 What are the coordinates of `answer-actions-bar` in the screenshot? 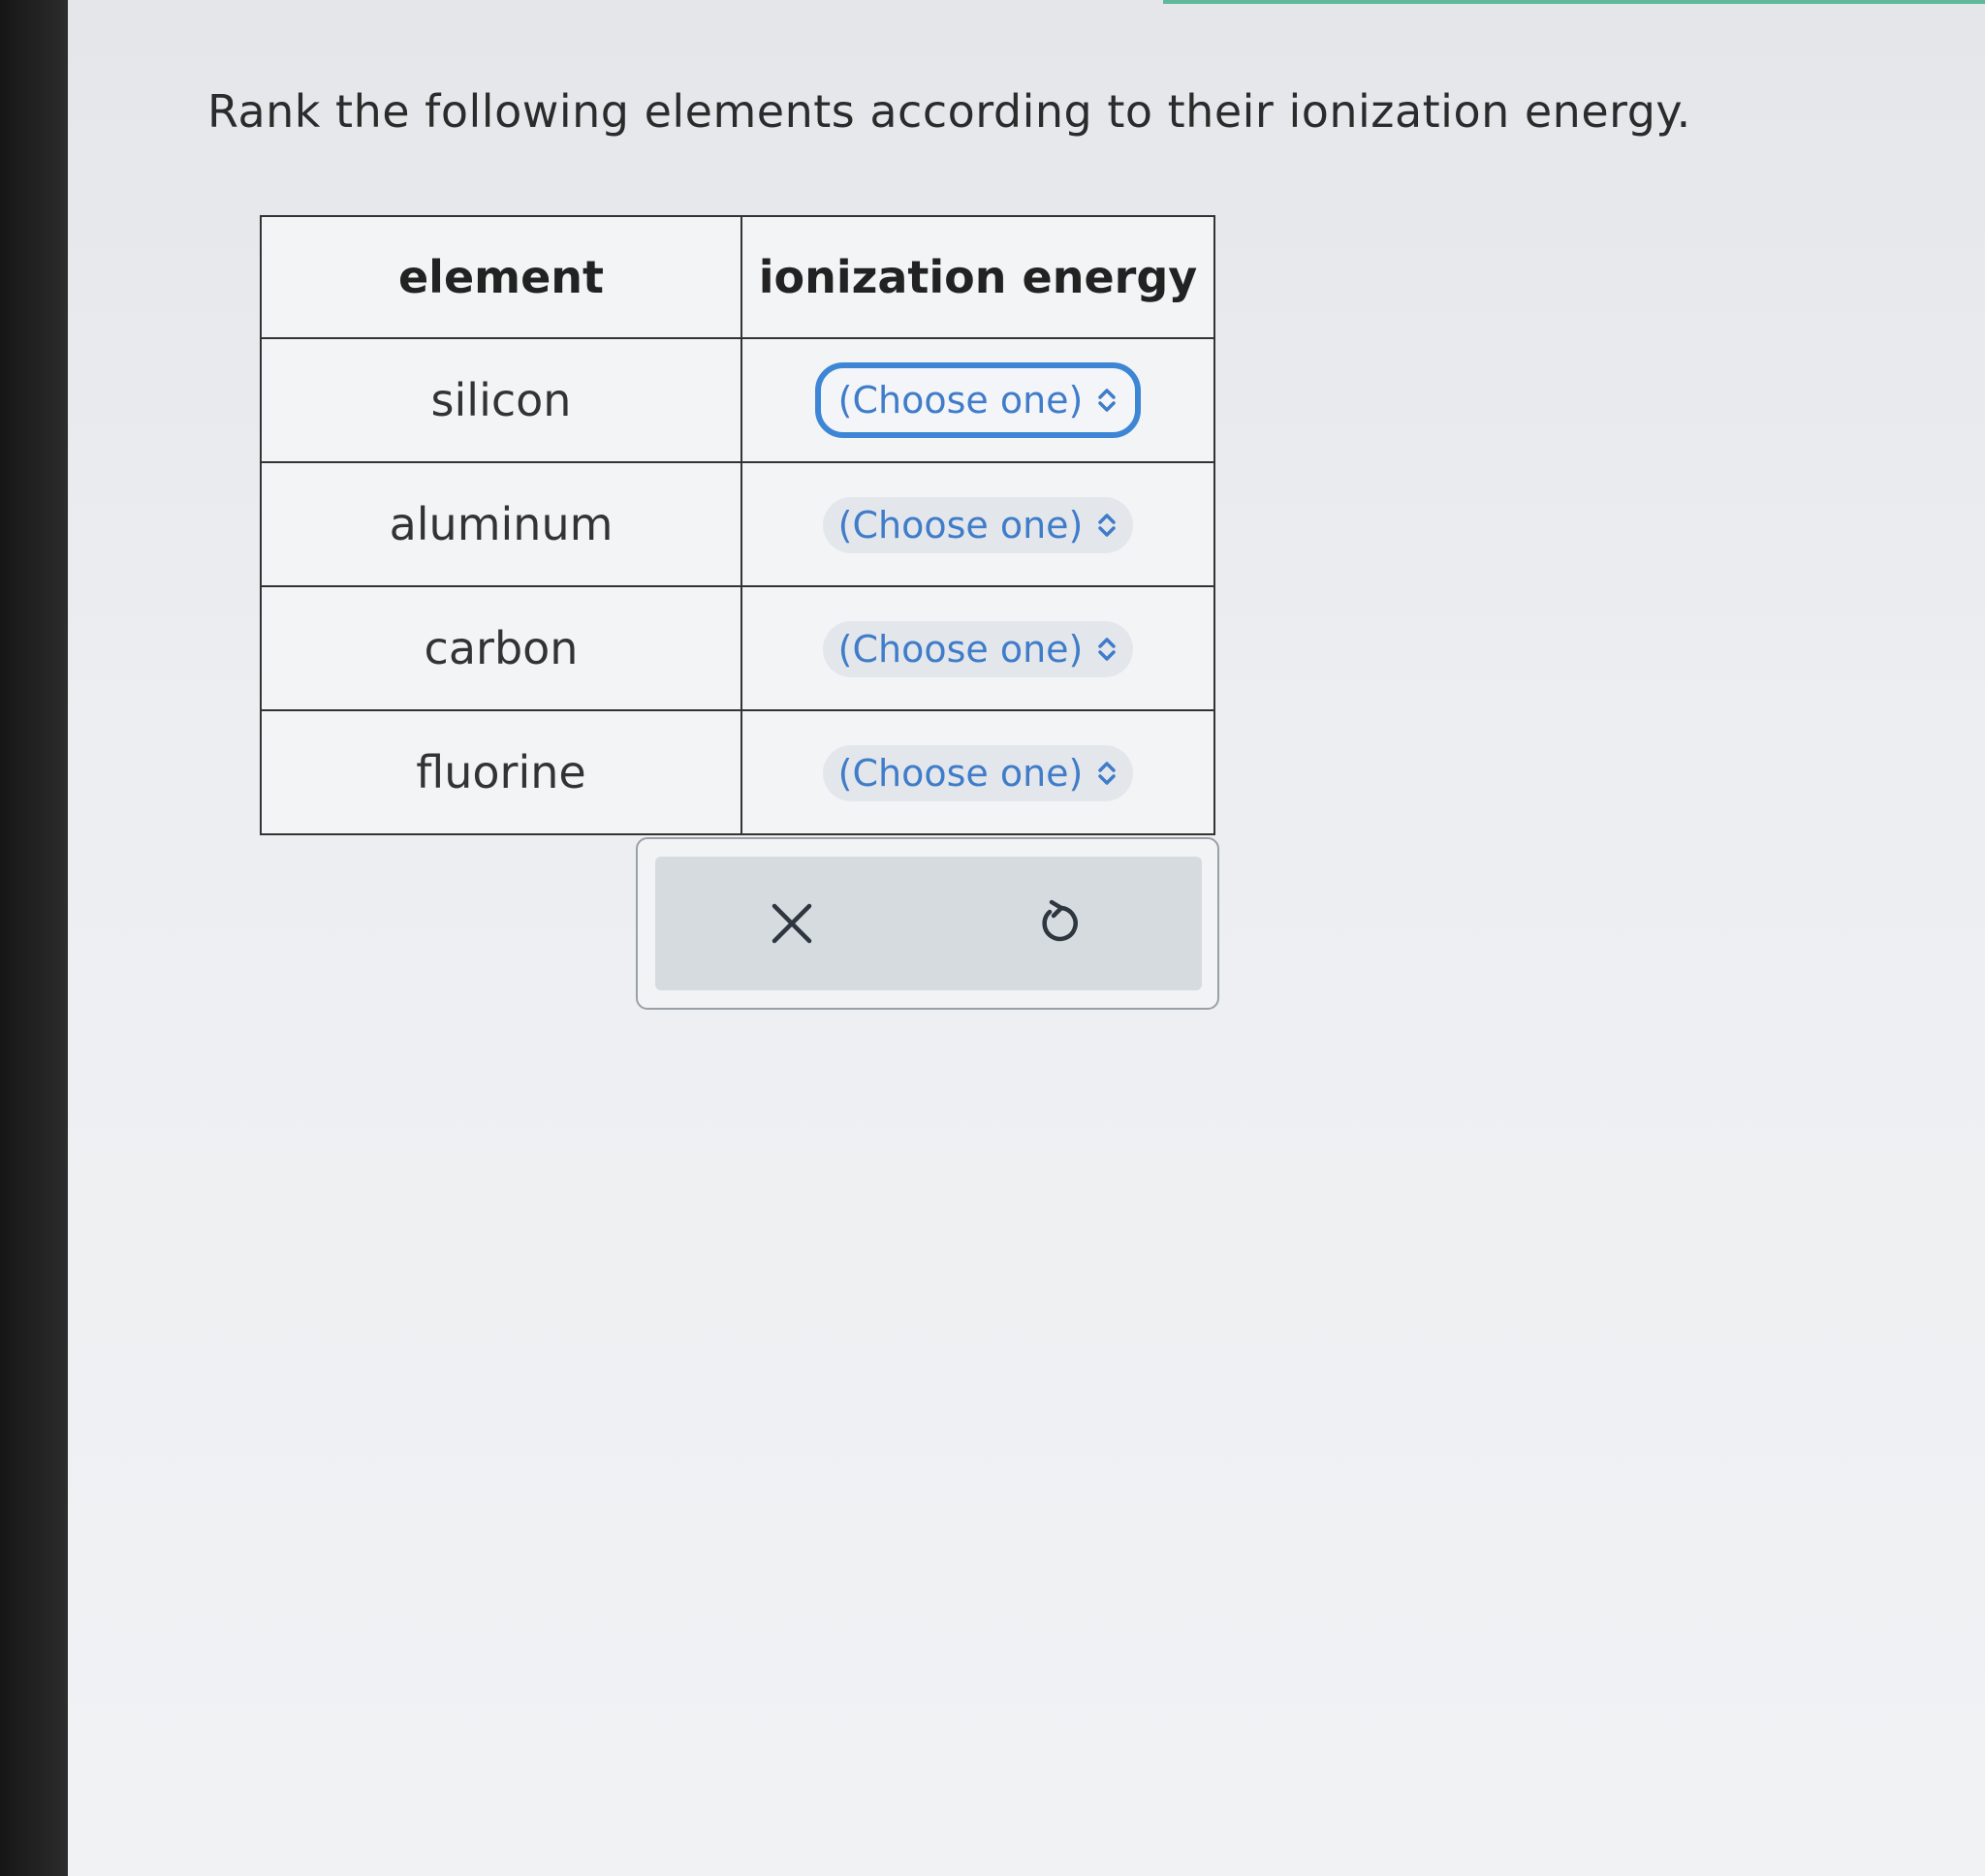 It's located at (928, 924).